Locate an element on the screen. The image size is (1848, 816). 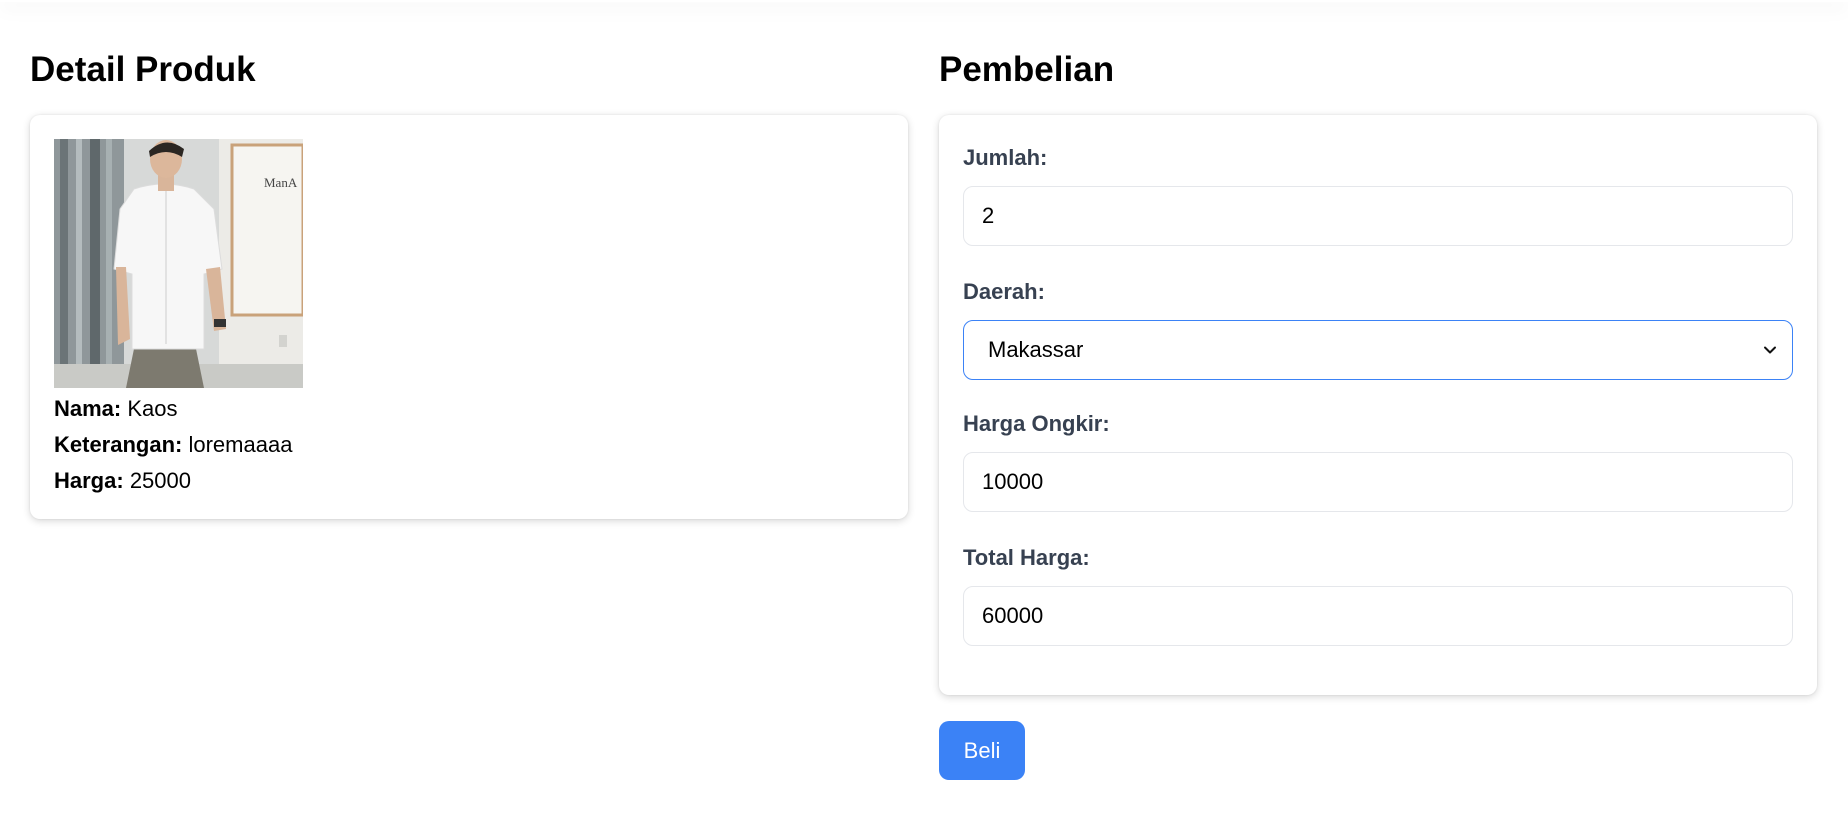
region-selected-value: Makassar is located at coordinates (1036, 349).